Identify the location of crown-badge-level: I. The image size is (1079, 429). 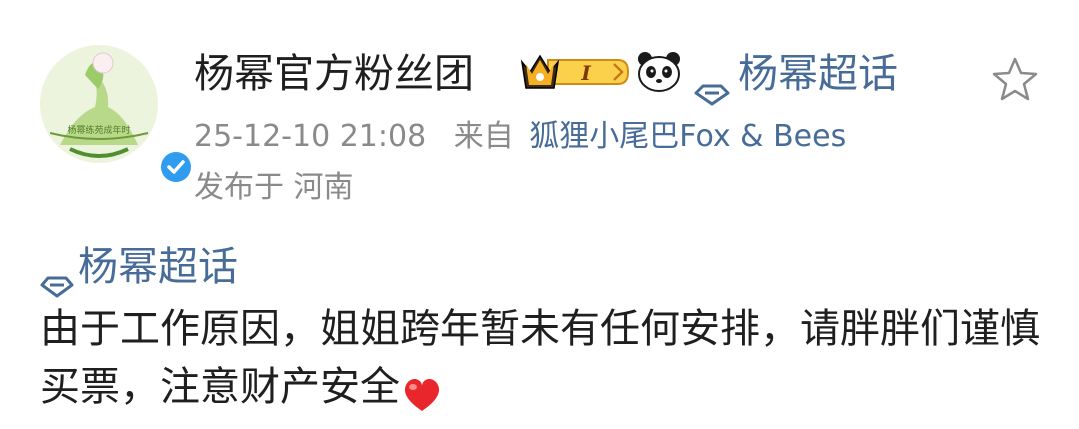
(585, 73).